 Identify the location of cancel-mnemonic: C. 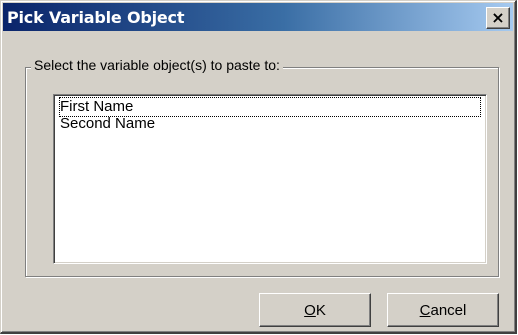
(425, 310).